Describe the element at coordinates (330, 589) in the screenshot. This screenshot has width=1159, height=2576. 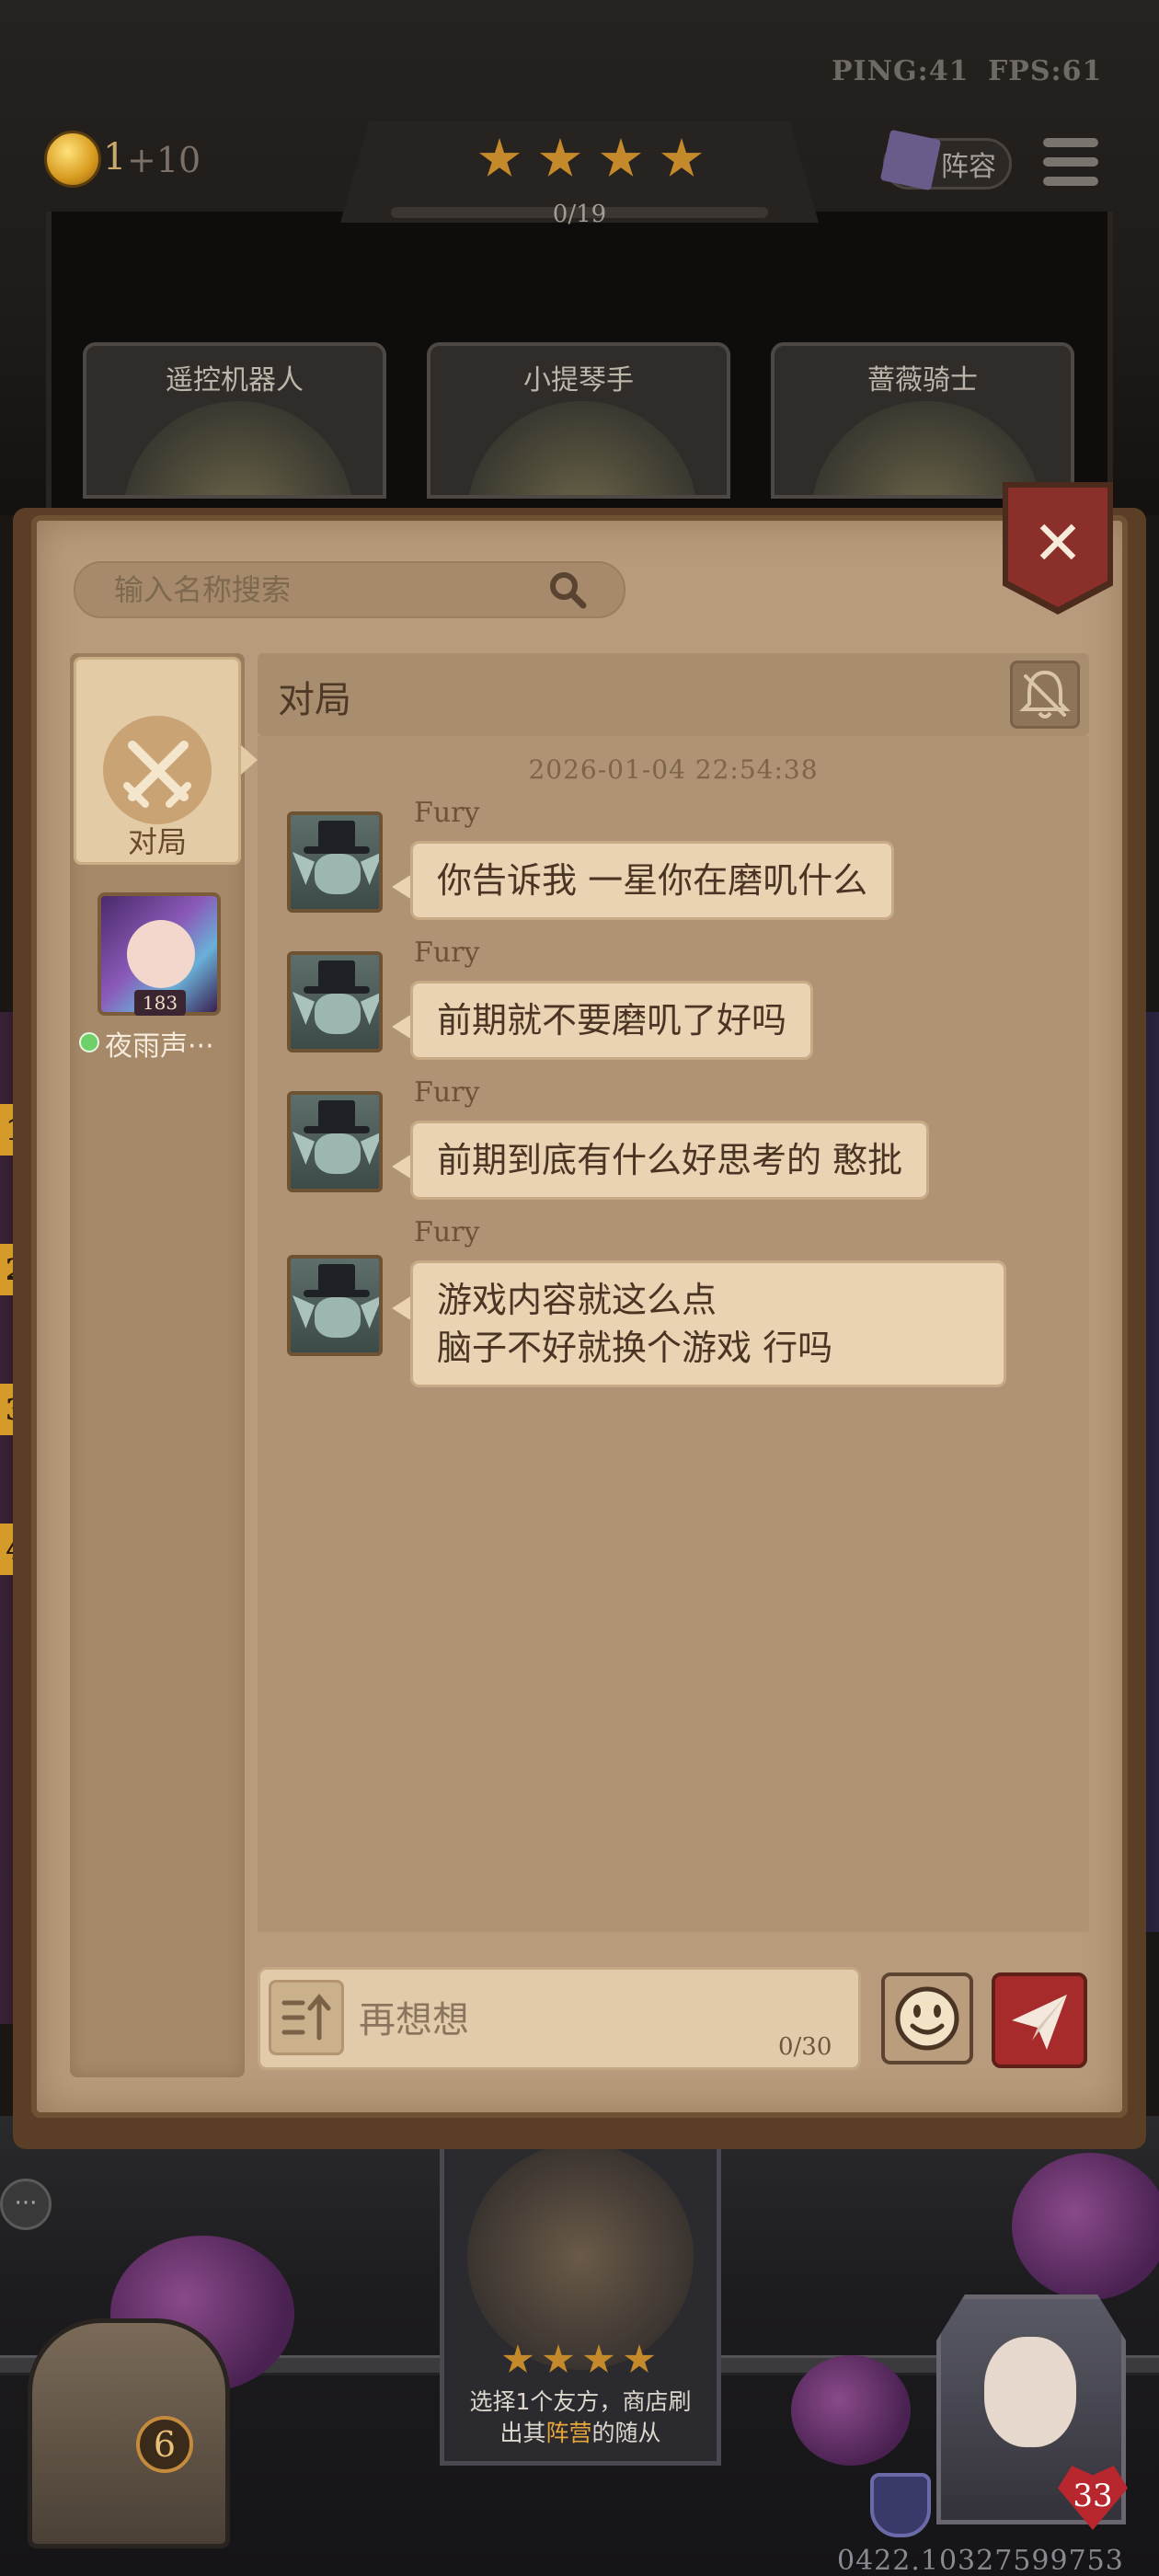
I see `search-input` at that location.